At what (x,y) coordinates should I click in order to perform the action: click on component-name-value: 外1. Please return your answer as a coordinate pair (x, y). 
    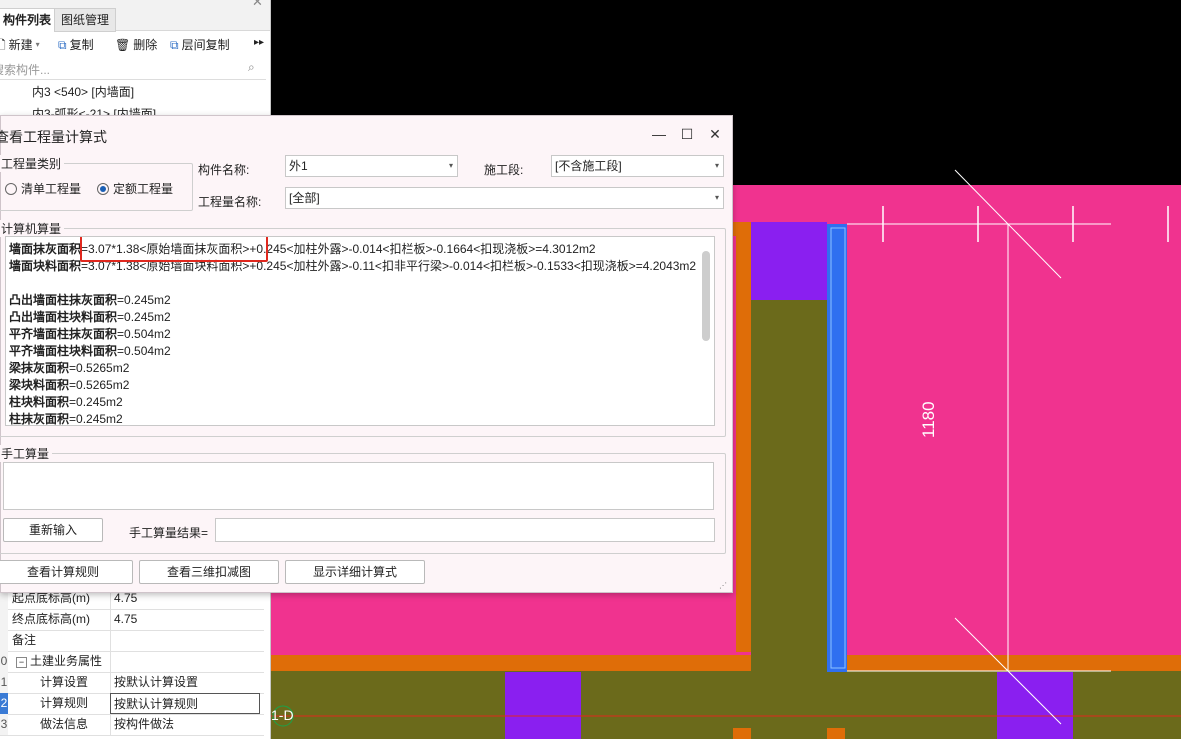
    Looking at the image, I should click on (298, 166).